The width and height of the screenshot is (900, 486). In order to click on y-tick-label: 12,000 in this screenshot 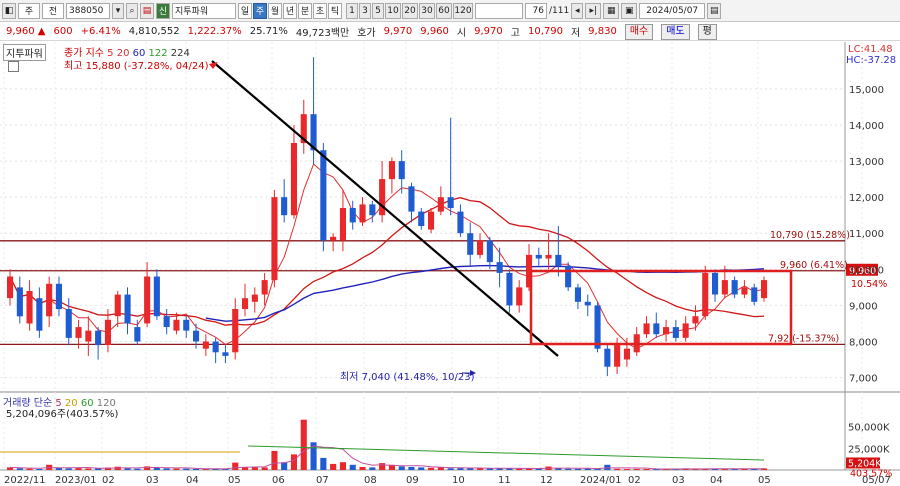, I will do `click(866, 198)`.